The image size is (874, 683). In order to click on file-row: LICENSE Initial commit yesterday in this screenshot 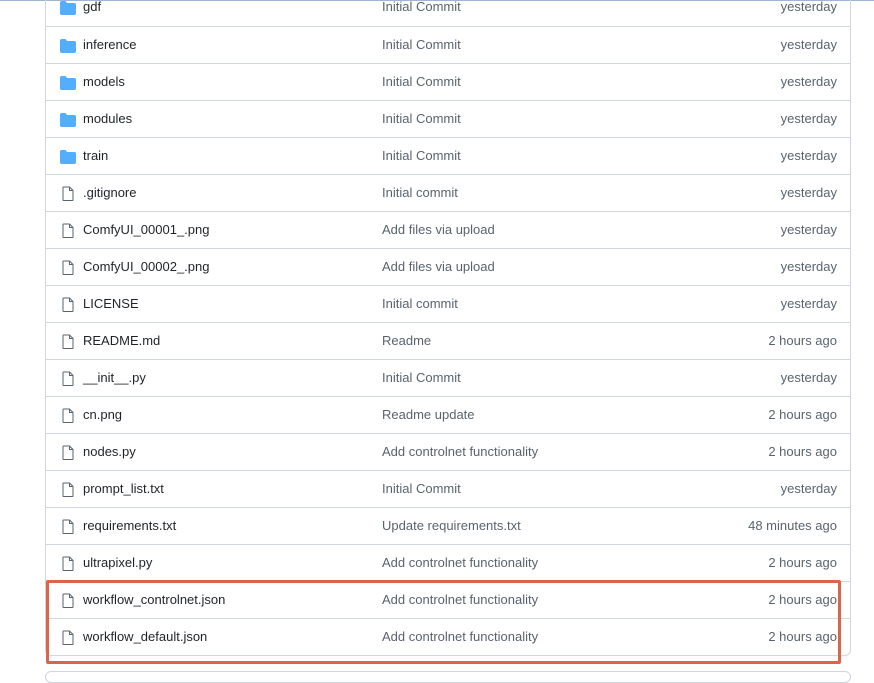, I will do `click(448, 303)`.